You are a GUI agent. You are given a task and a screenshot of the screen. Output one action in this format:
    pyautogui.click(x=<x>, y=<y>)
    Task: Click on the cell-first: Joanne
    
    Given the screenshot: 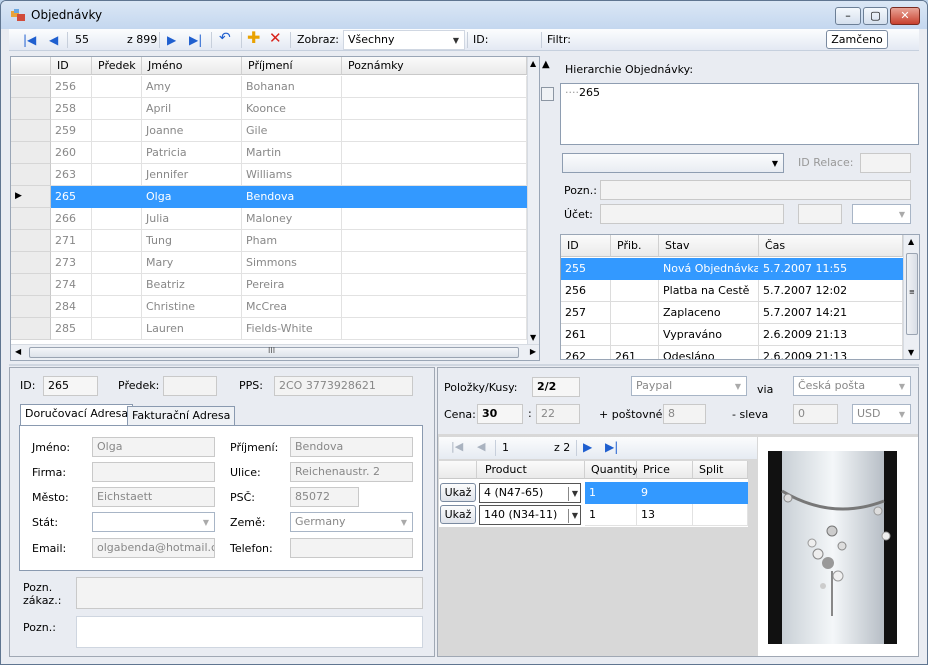 What is the action you would take?
    pyautogui.click(x=192, y=131)
    